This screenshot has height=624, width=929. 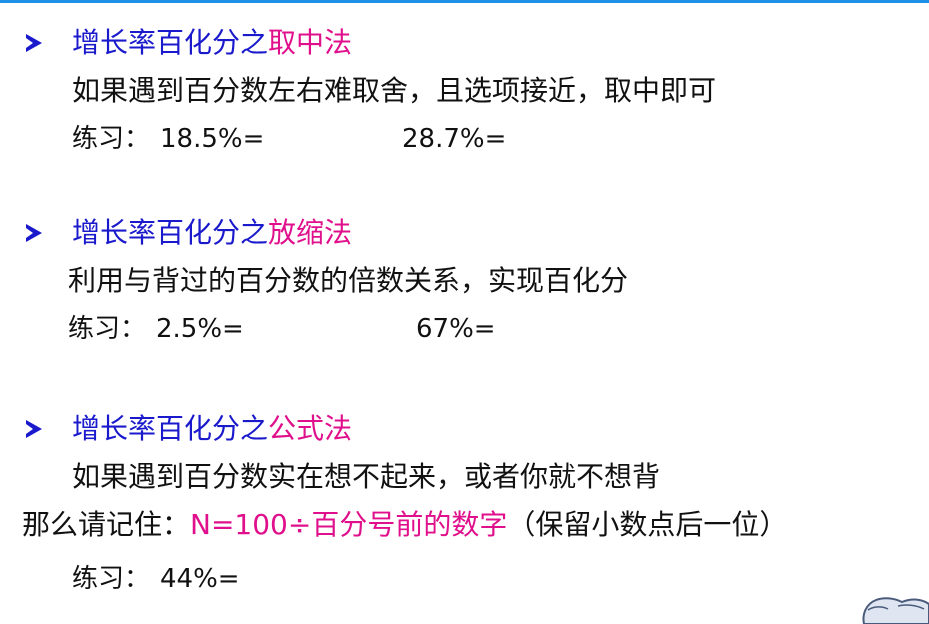 What do you see at coordinates (647, 524) in the screenshot?
I see `formula-note: （保留小数点后一位）` at bounding box center [647, 524].